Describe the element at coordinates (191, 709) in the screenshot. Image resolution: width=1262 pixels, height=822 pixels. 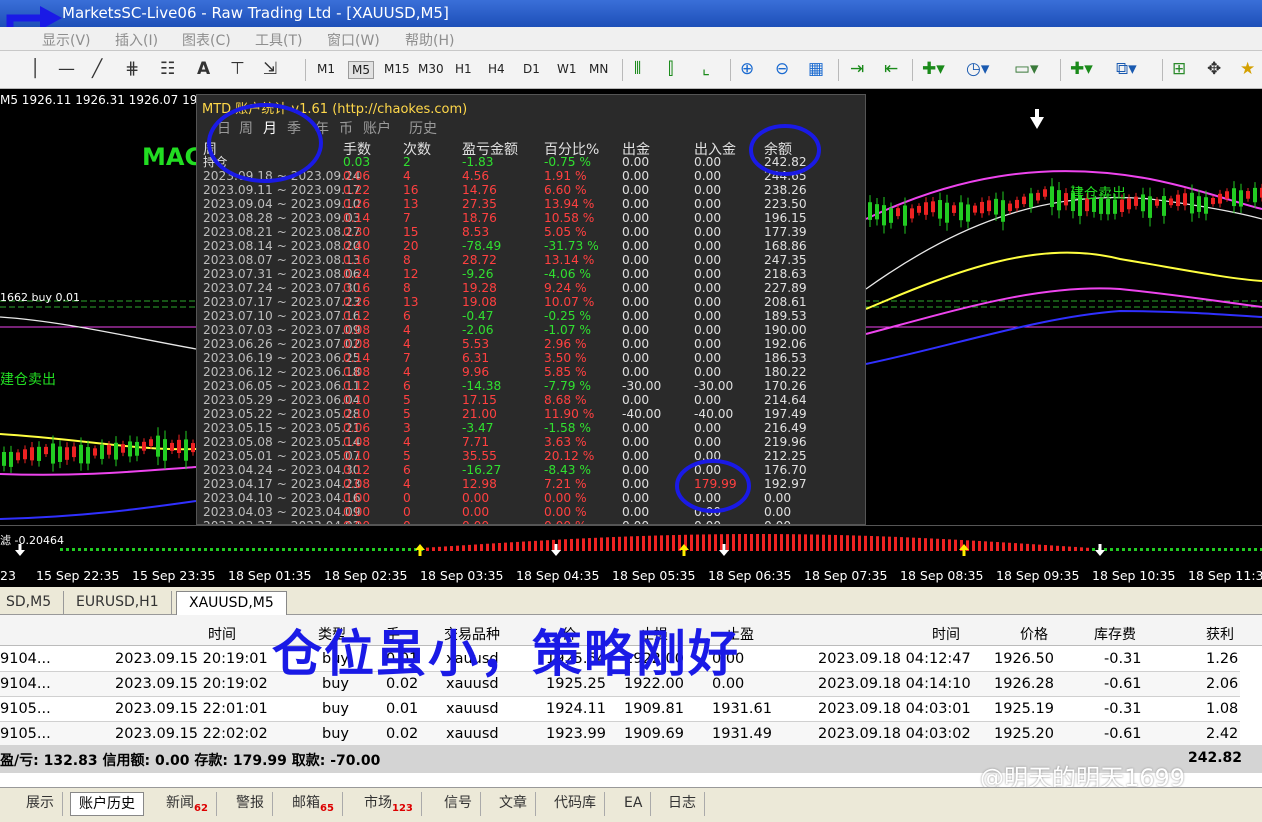
I see `table-cell: 2023.09.15 22:01:01` at that location.